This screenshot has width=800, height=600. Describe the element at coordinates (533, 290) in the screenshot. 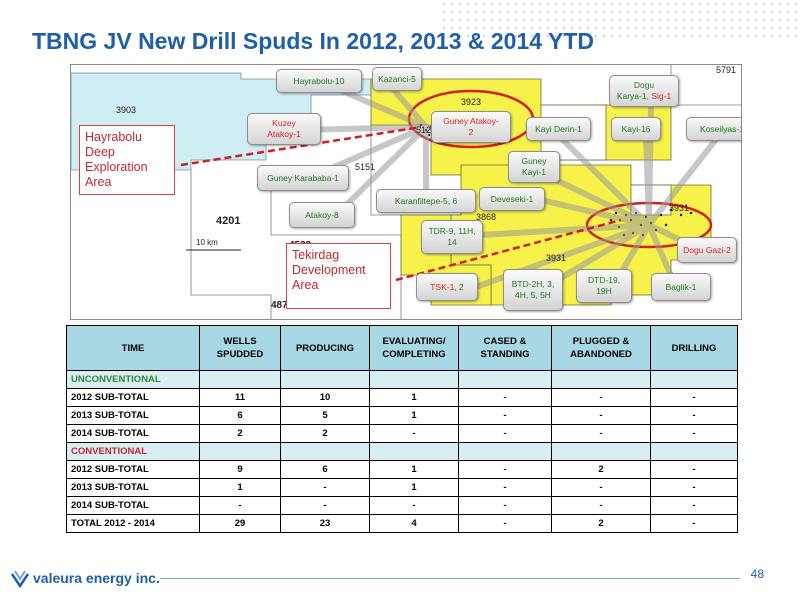

I see `callout-btd: BTD-2H, 3, 4H, 5, 5H` at that location.